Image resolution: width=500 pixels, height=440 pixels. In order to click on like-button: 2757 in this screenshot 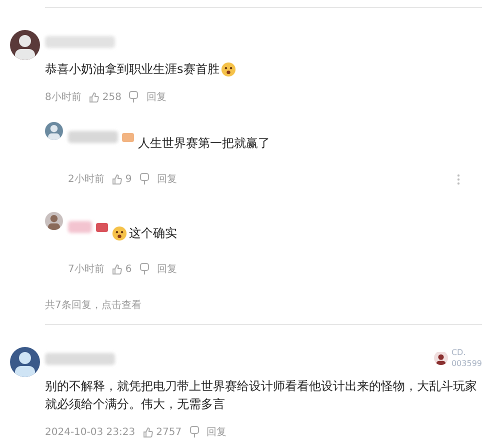, I will do `click(162, 432)`.